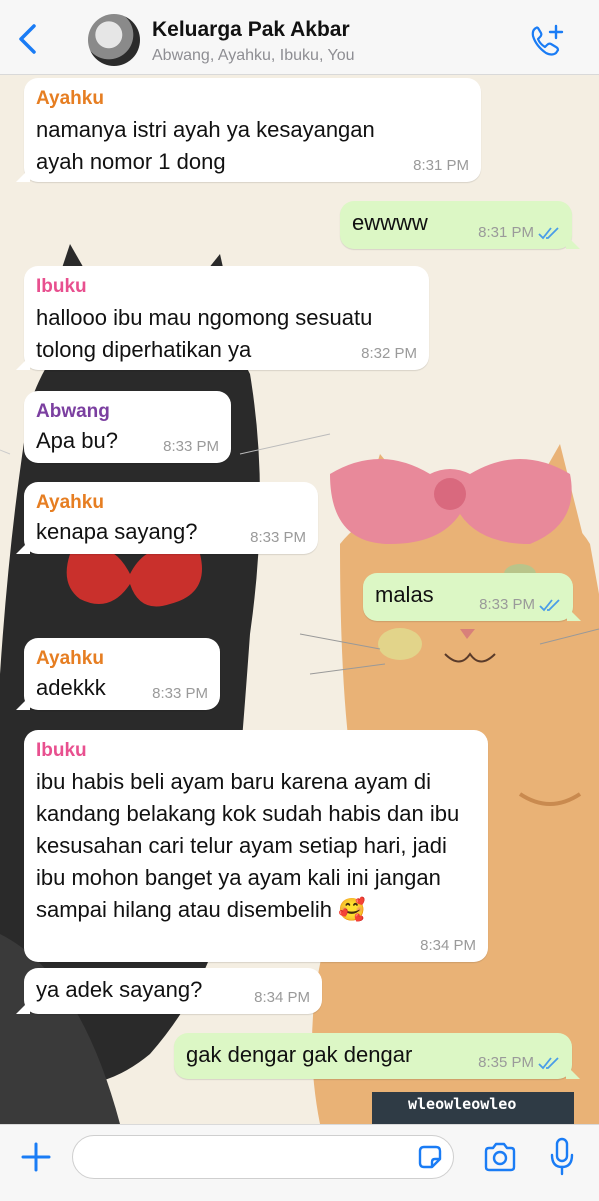 This screenshot has width=599, height=1201. Describe the element at coordinates (167, 518) in the screenshot. I see `message-bubble: Ayahku kenapa sayang? 8:33 PM` at that location.